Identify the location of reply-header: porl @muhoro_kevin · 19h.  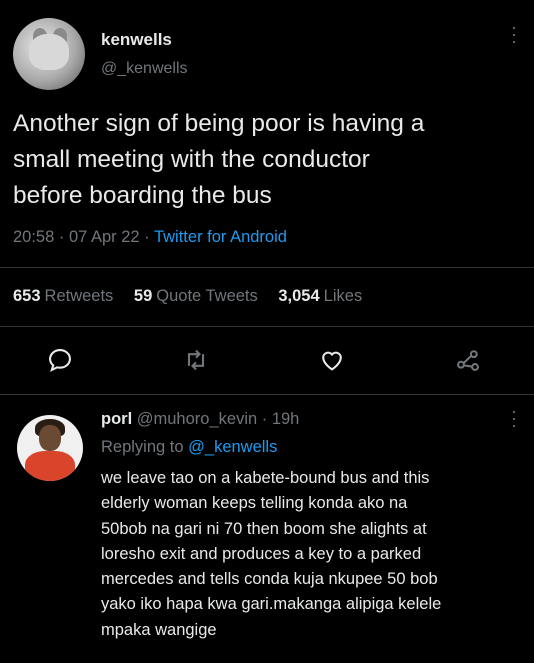
(200, 419).